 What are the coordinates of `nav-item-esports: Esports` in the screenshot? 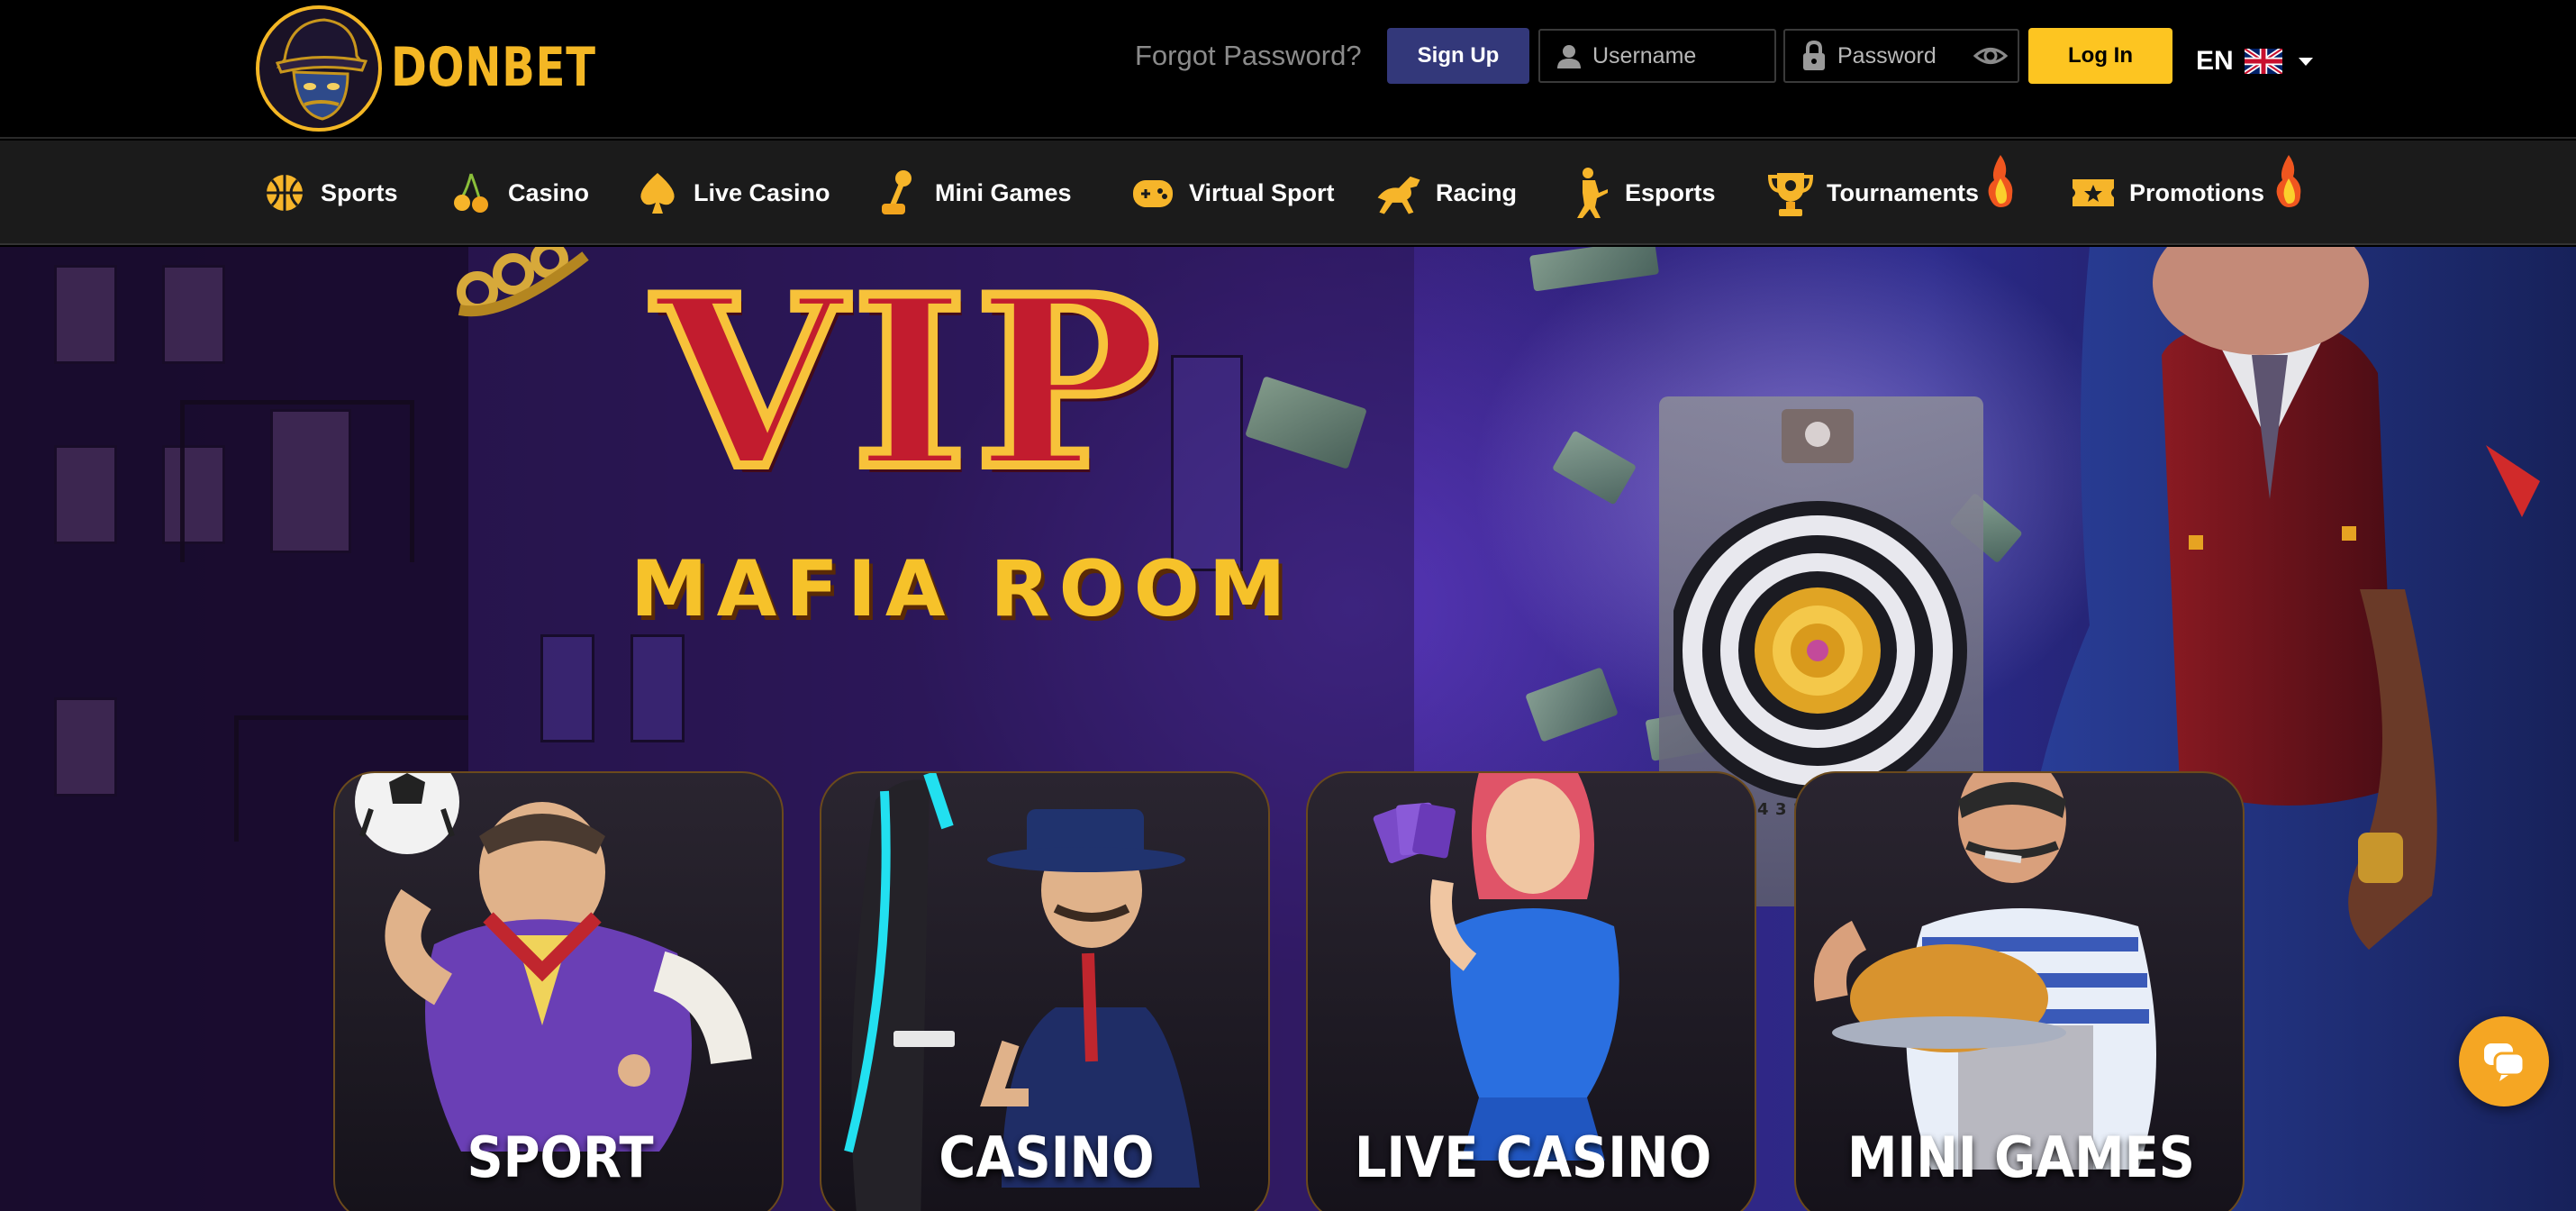 It's located at (1640, 193).